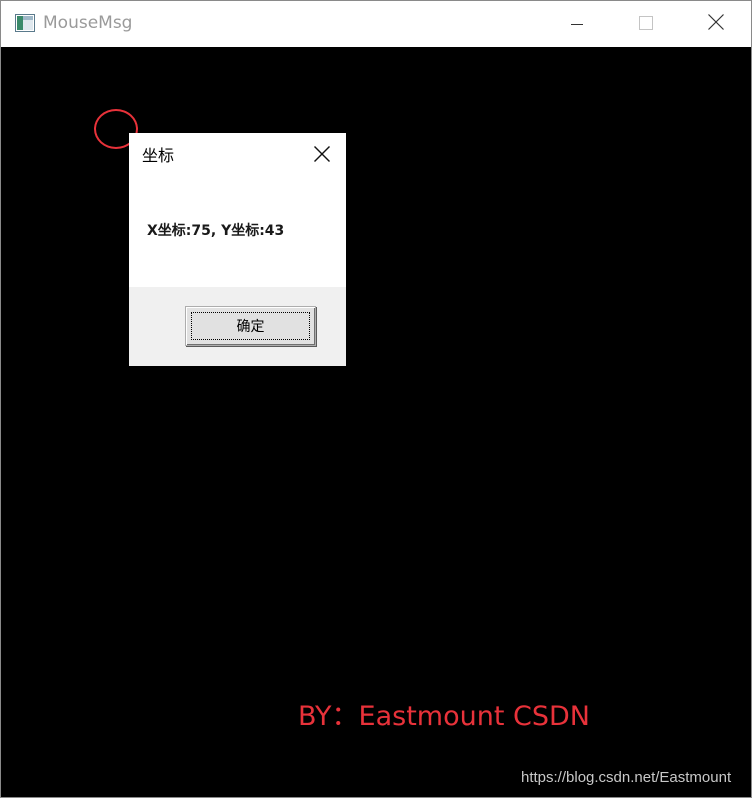  Describe the element at coordinates (237, 249) in the screenshot. I see `message-box: 坐标 X坐标:75, Y坐标:43 确定` at that location.